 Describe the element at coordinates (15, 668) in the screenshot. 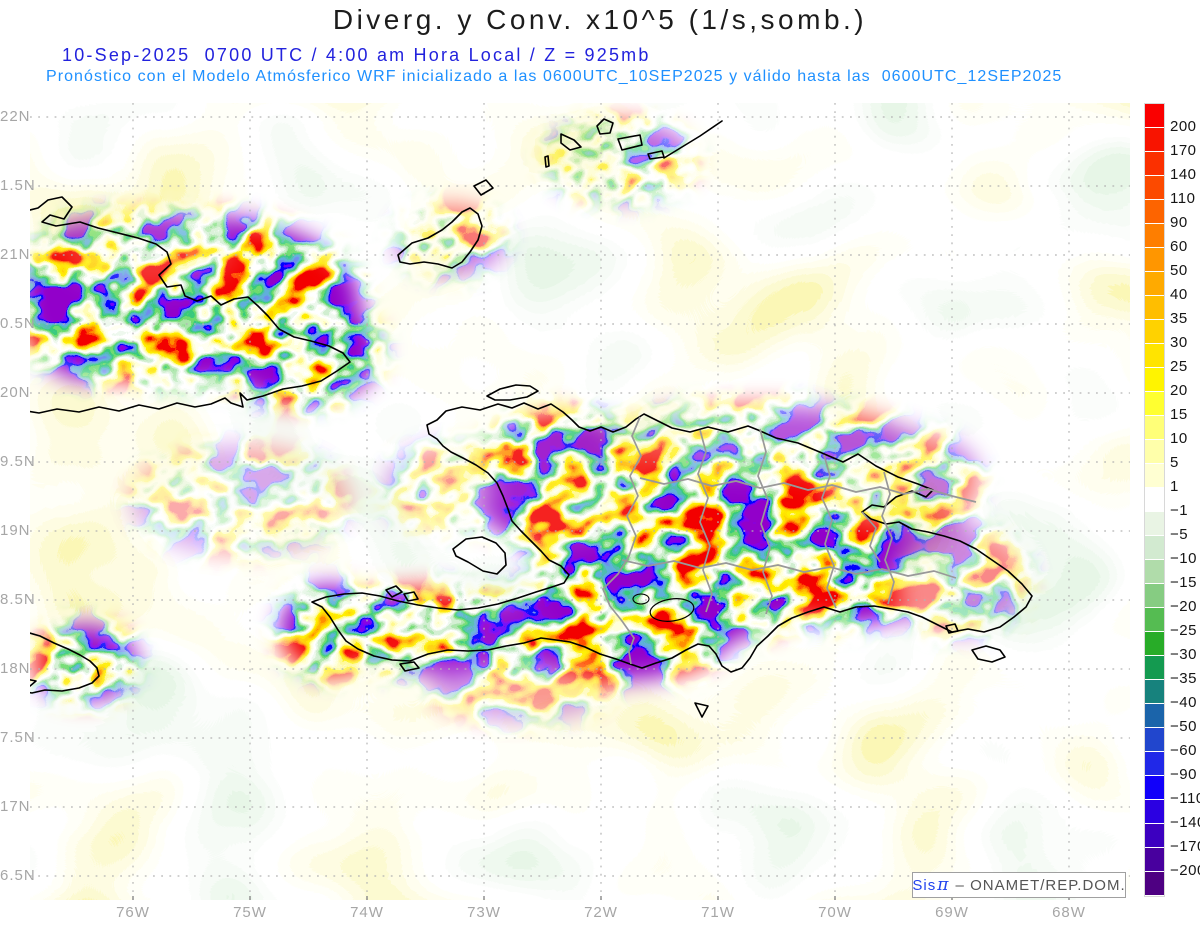

I see `lat-tick-label: 18N` at that location.